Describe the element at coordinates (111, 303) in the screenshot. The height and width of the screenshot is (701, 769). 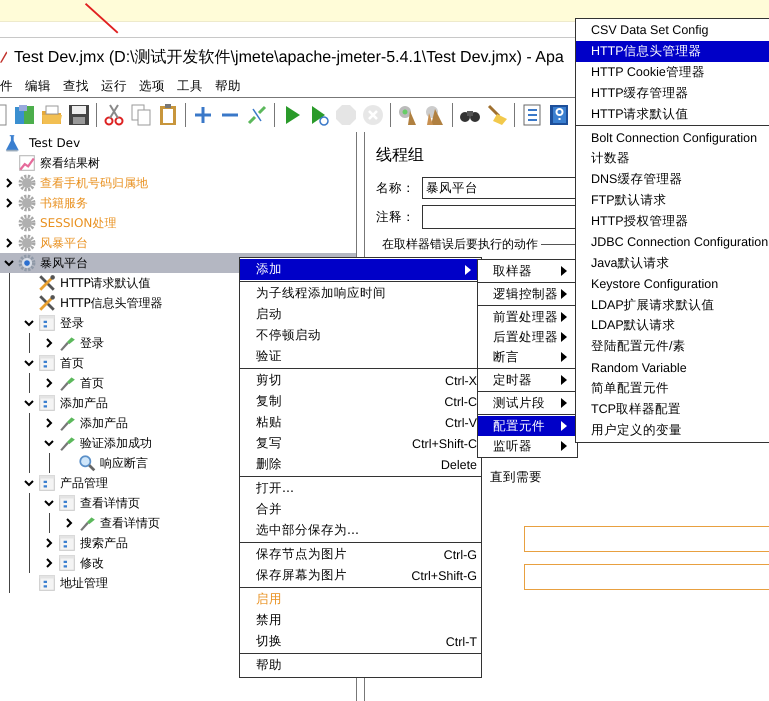
I see `tree-item-label: HTTP信息头管理器` at that location.